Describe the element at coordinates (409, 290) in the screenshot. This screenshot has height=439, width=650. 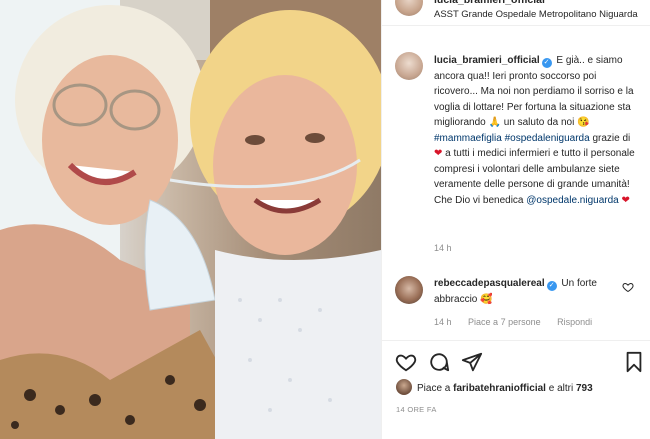
I see `commenter-avatar` at that location.